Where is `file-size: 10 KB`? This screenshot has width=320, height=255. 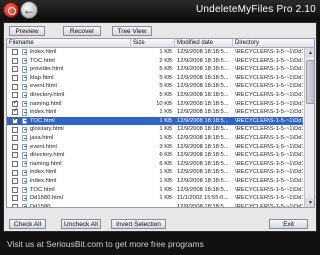 file-size: 10 KB is located at coordinates (164, 103).